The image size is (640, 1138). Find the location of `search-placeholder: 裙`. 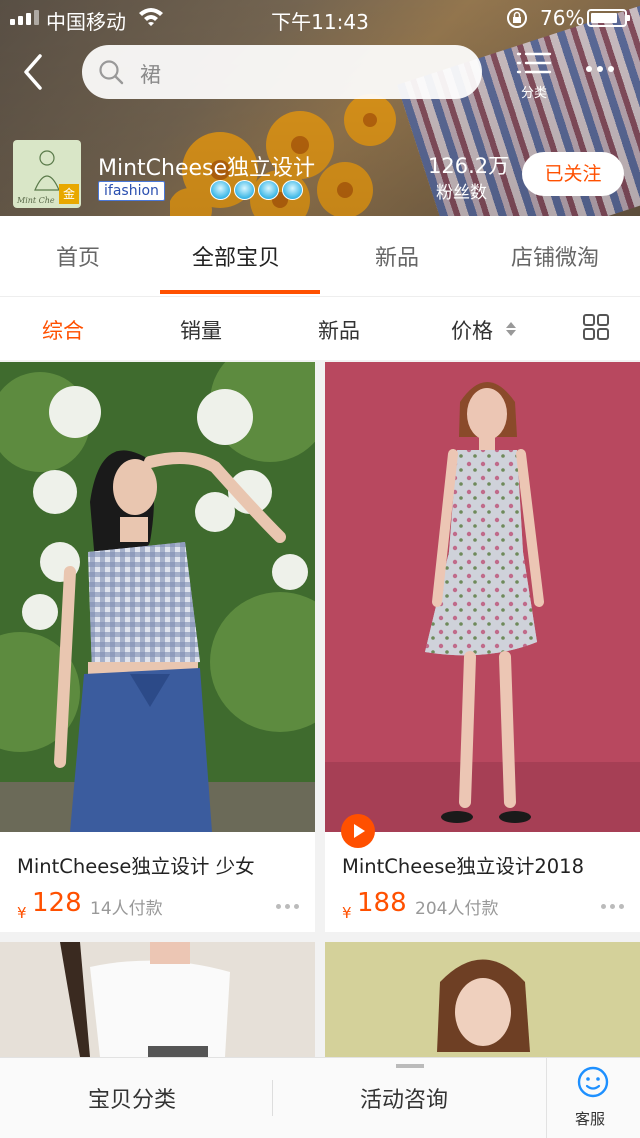

search-placeholder: 裙 is located at coordinates (150, 75).